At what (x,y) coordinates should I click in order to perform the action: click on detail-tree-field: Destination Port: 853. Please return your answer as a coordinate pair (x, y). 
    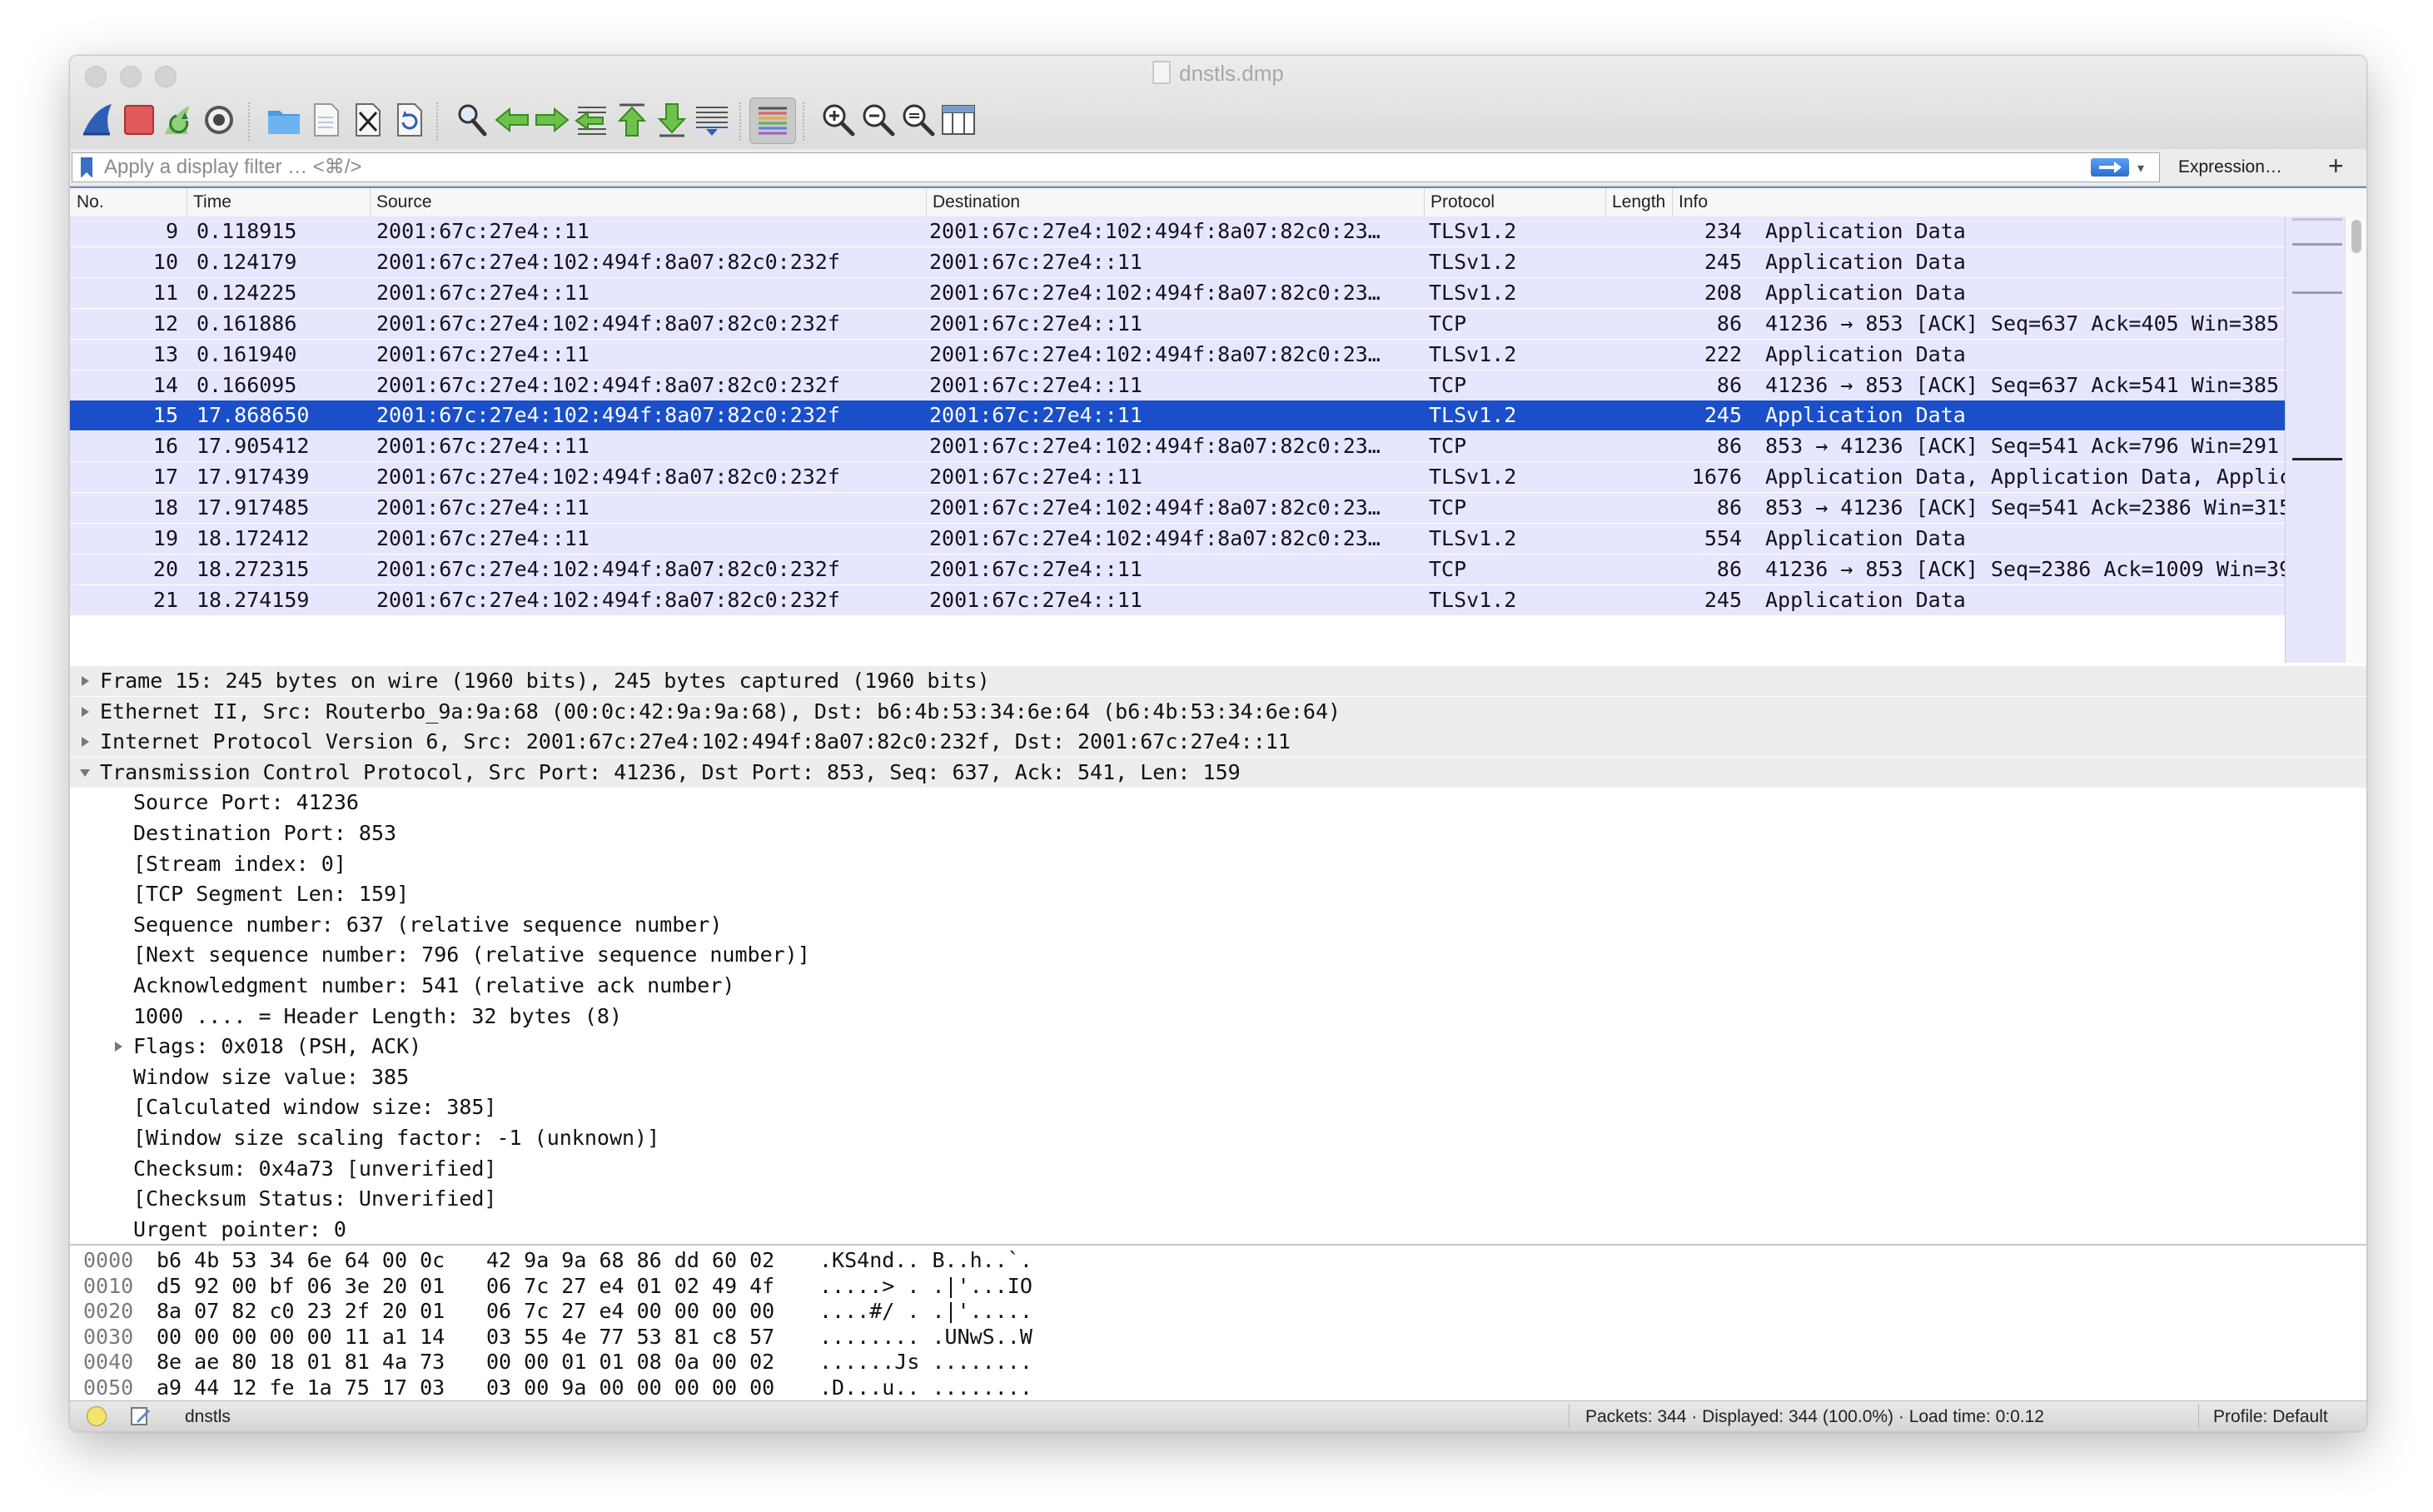
    Looking at the image, I should click on (1218, 833).